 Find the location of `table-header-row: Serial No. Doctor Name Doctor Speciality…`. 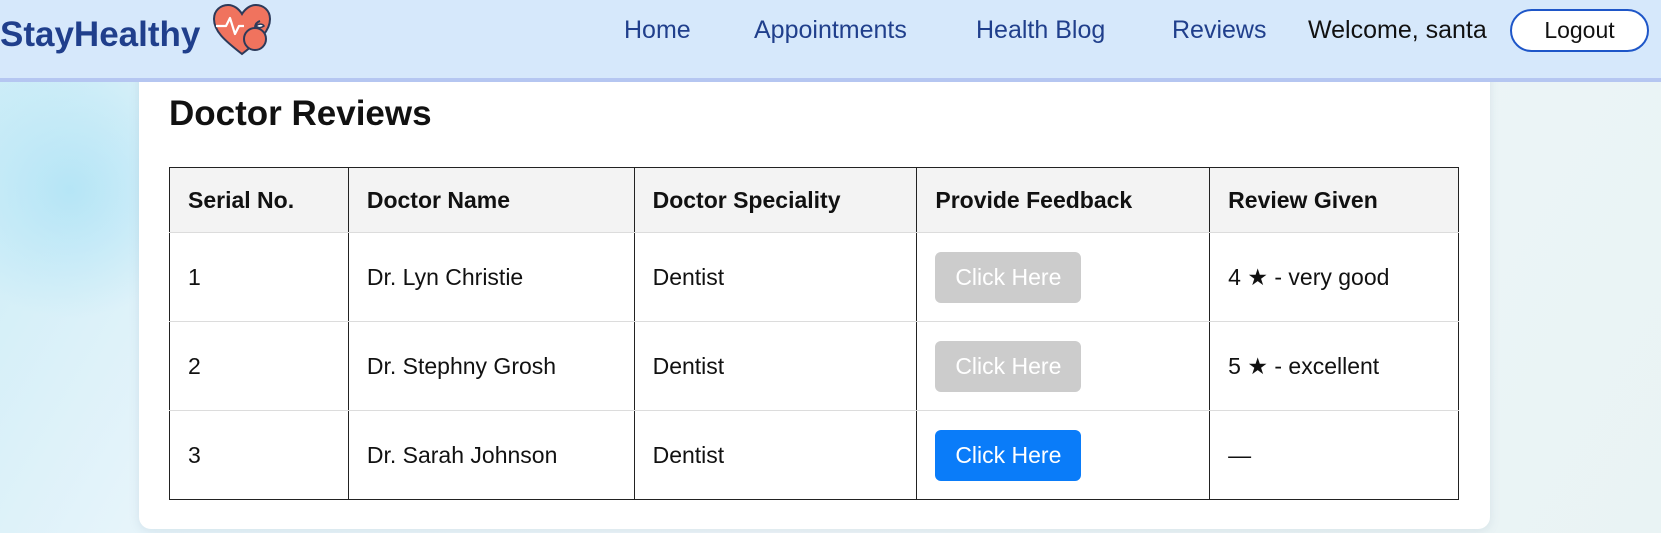

table-header-row: Serial No. Doctor Name Doctor Speciality… is located at coordinates (814, 200).